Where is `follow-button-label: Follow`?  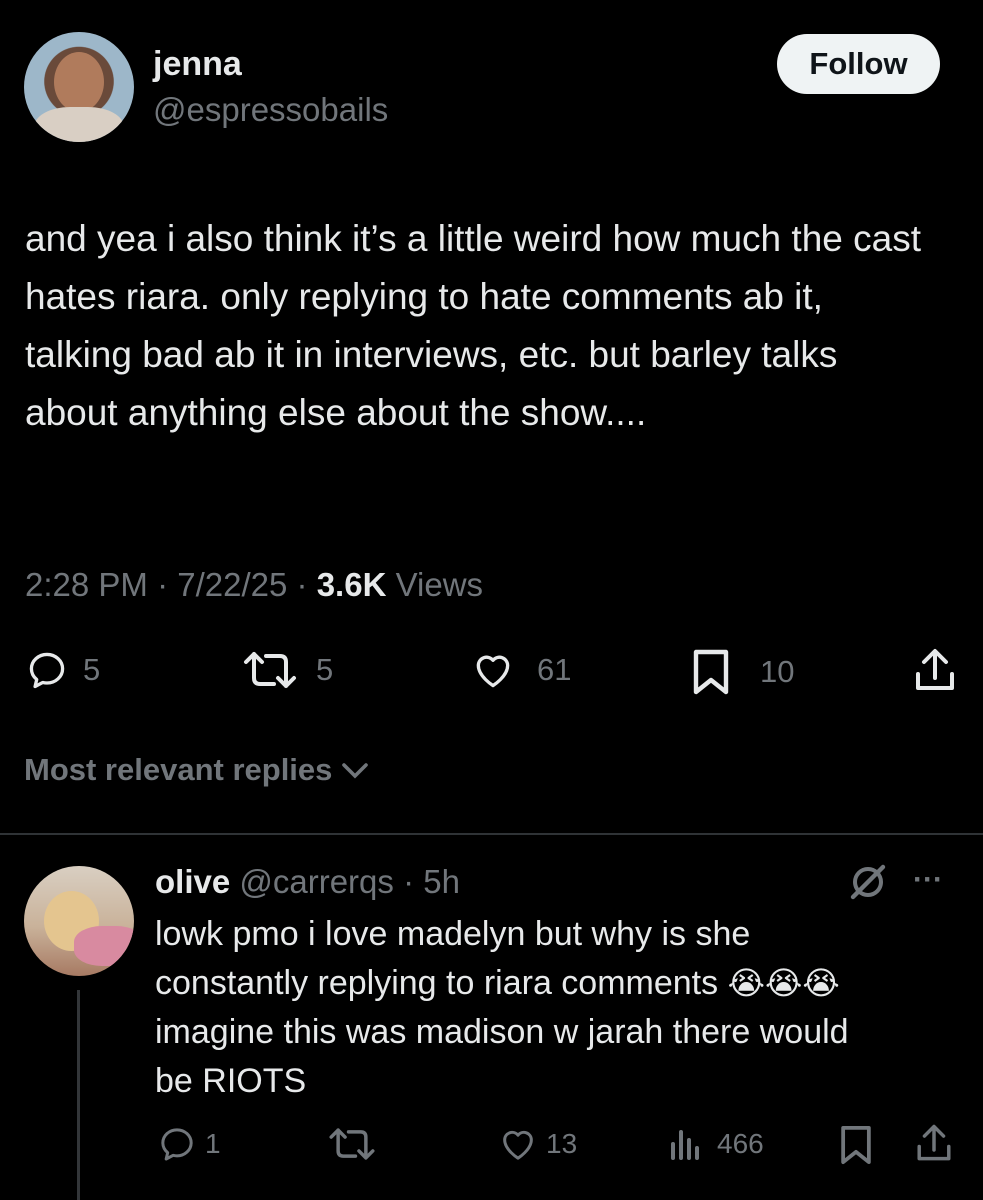
follow-button-label: Follow is located at coordinates (858, 63).